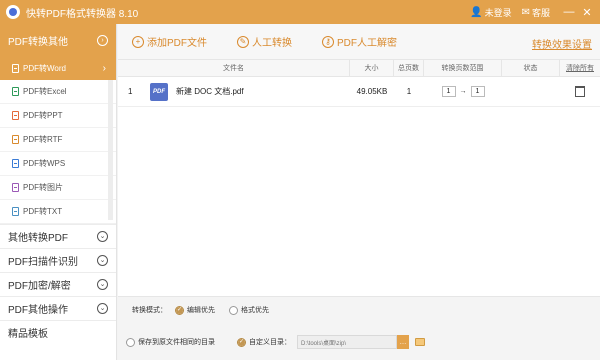 Image resolution: width=600 pixels, height=360 pixels. I want to click on col-range: 转换页数范围, so click(463, 68).